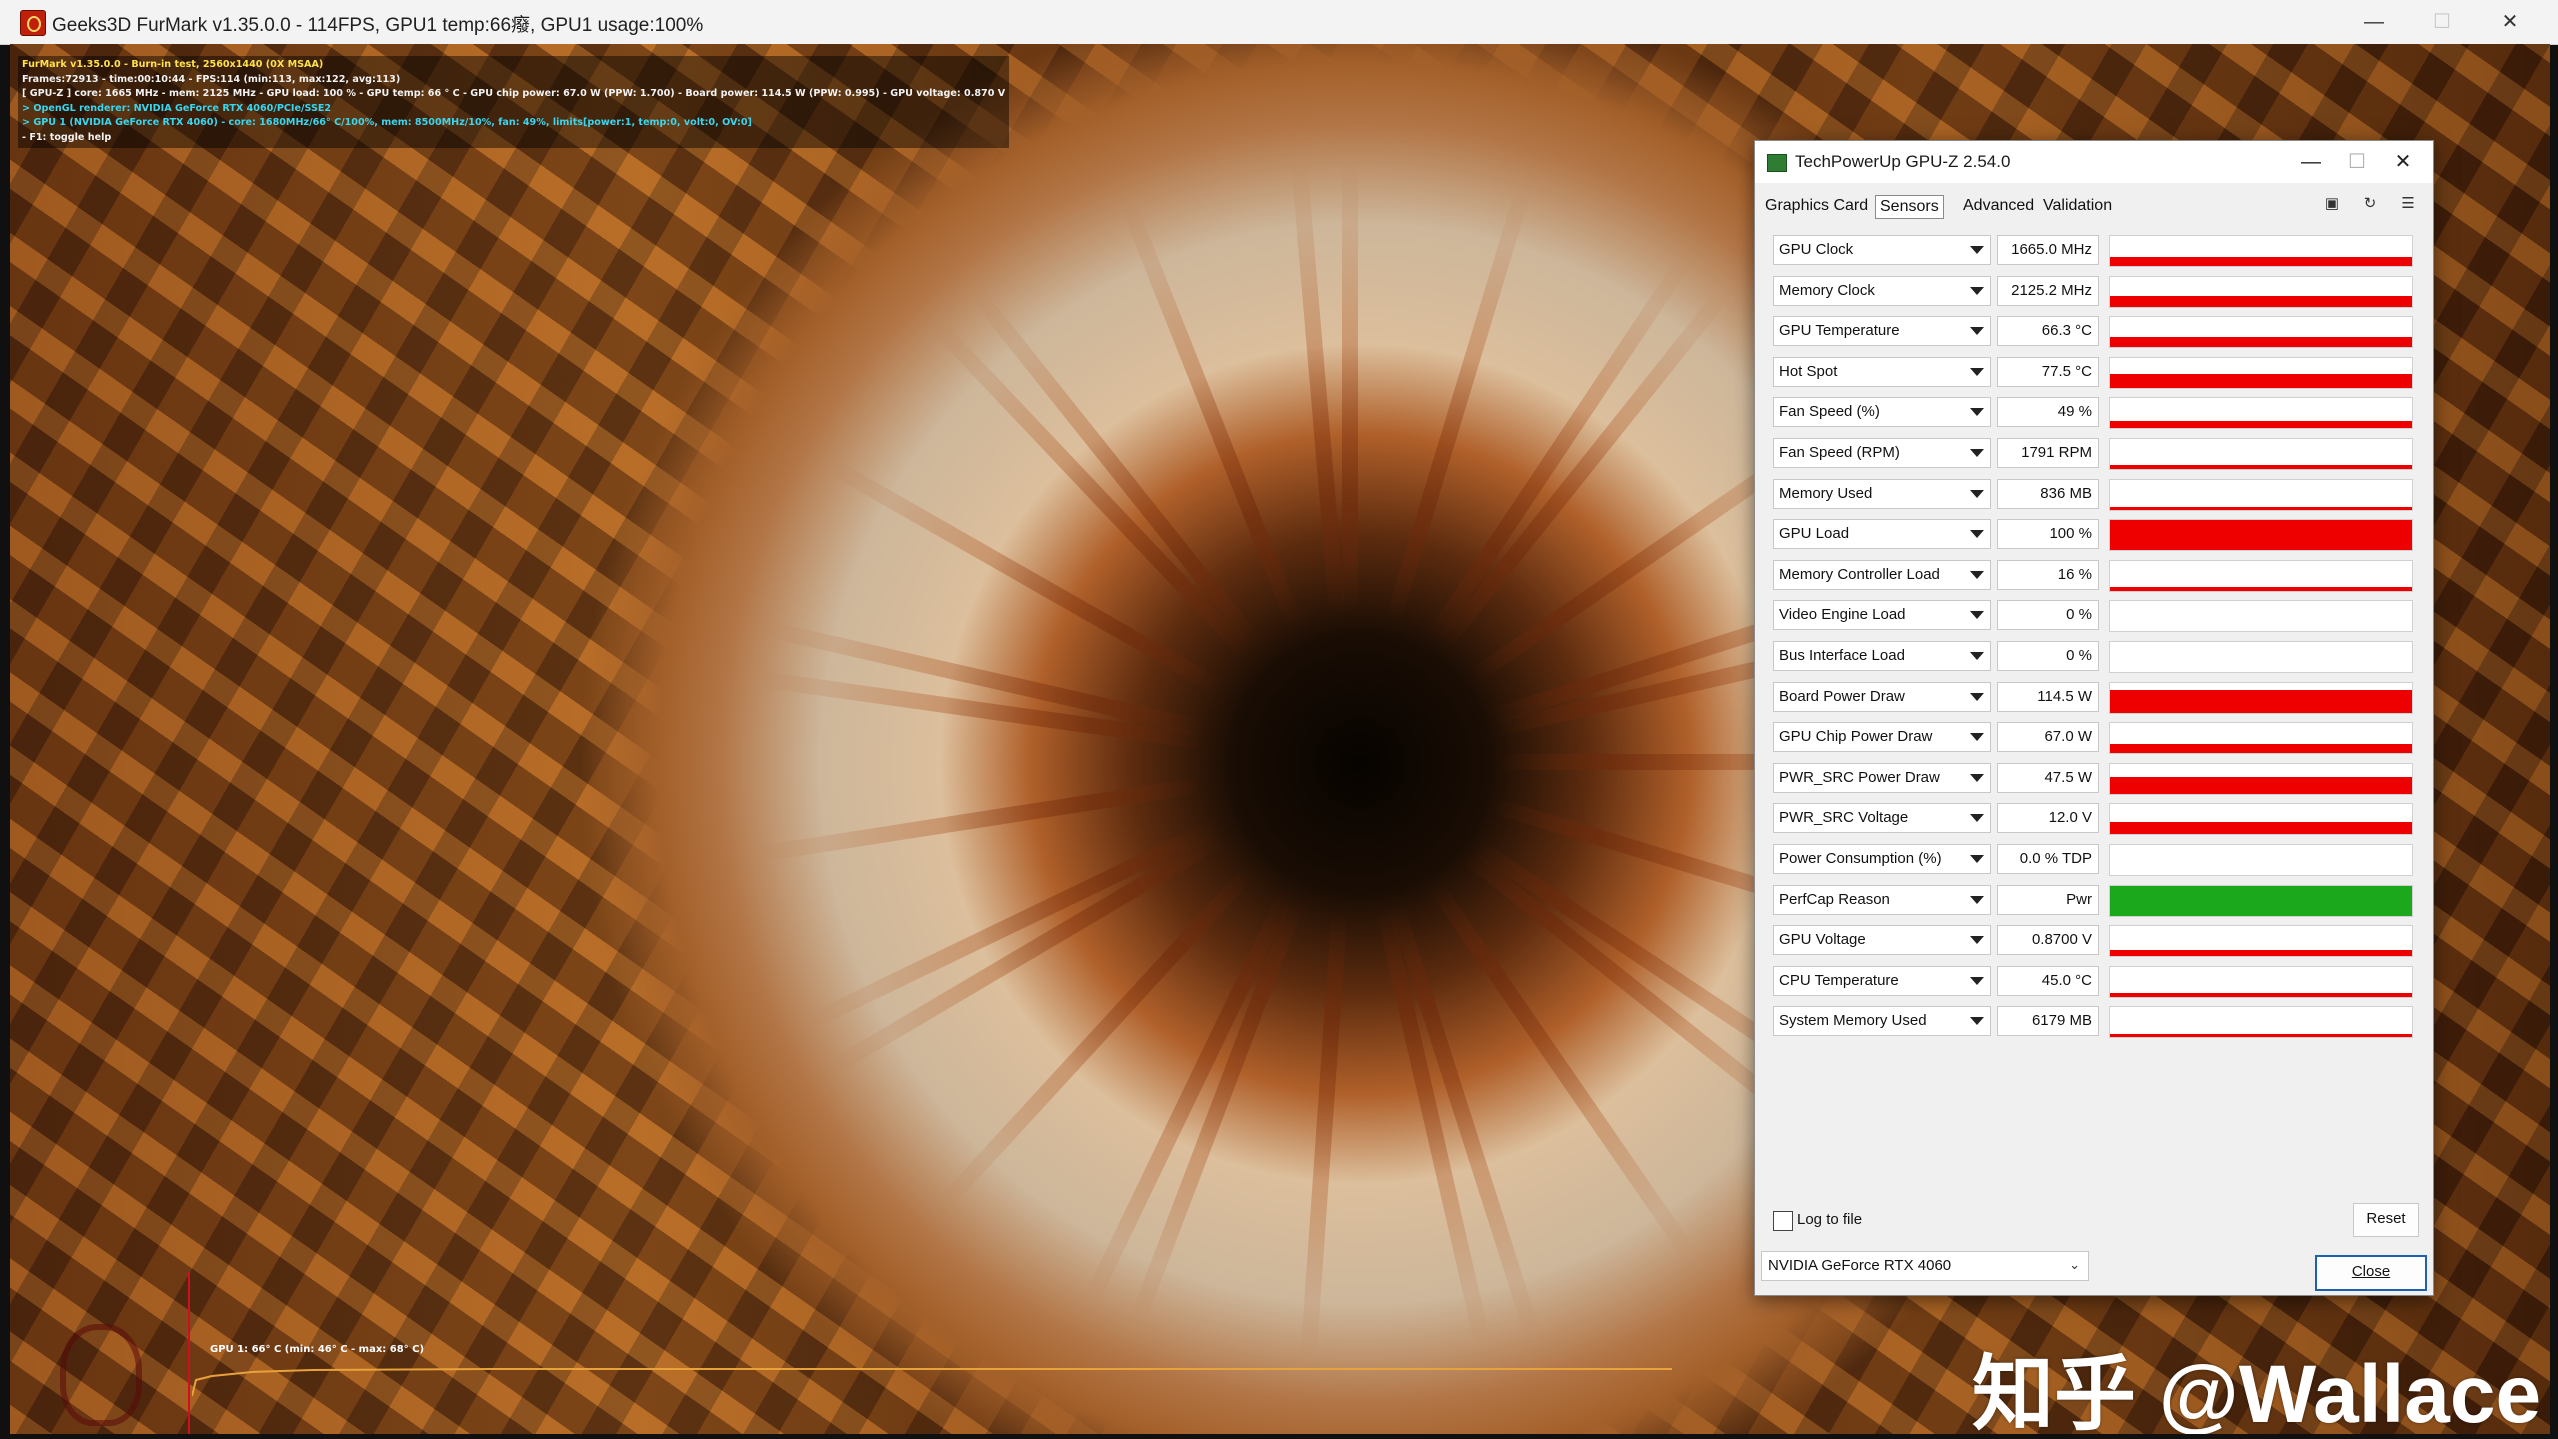  Describe the element at coordinates (2257, 1391) in the screenshot. I see `zhihu-watermark: 知乎 @Wallace` at that location.